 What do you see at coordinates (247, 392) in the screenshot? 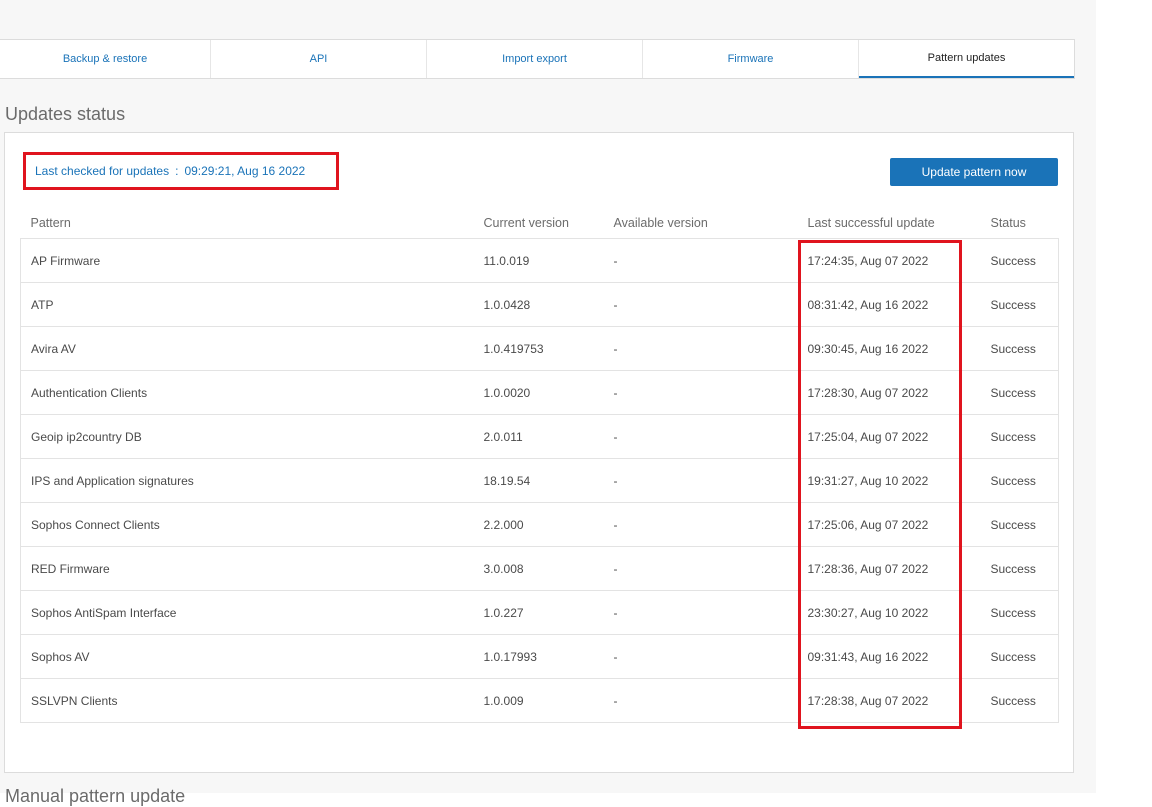
I see `pattern-name-cell: Authentication Clients` at bounding box center [247, 392].